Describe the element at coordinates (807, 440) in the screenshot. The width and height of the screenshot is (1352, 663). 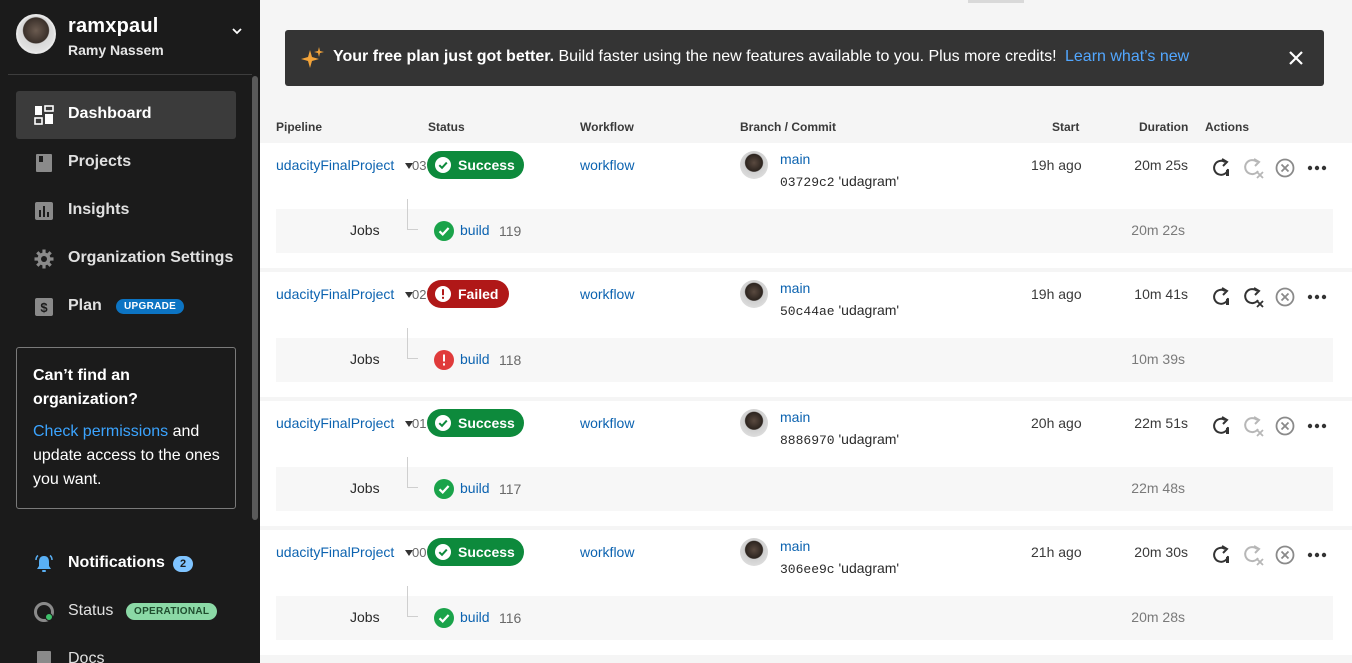
I see `commit-sha: 8886970` at that location.